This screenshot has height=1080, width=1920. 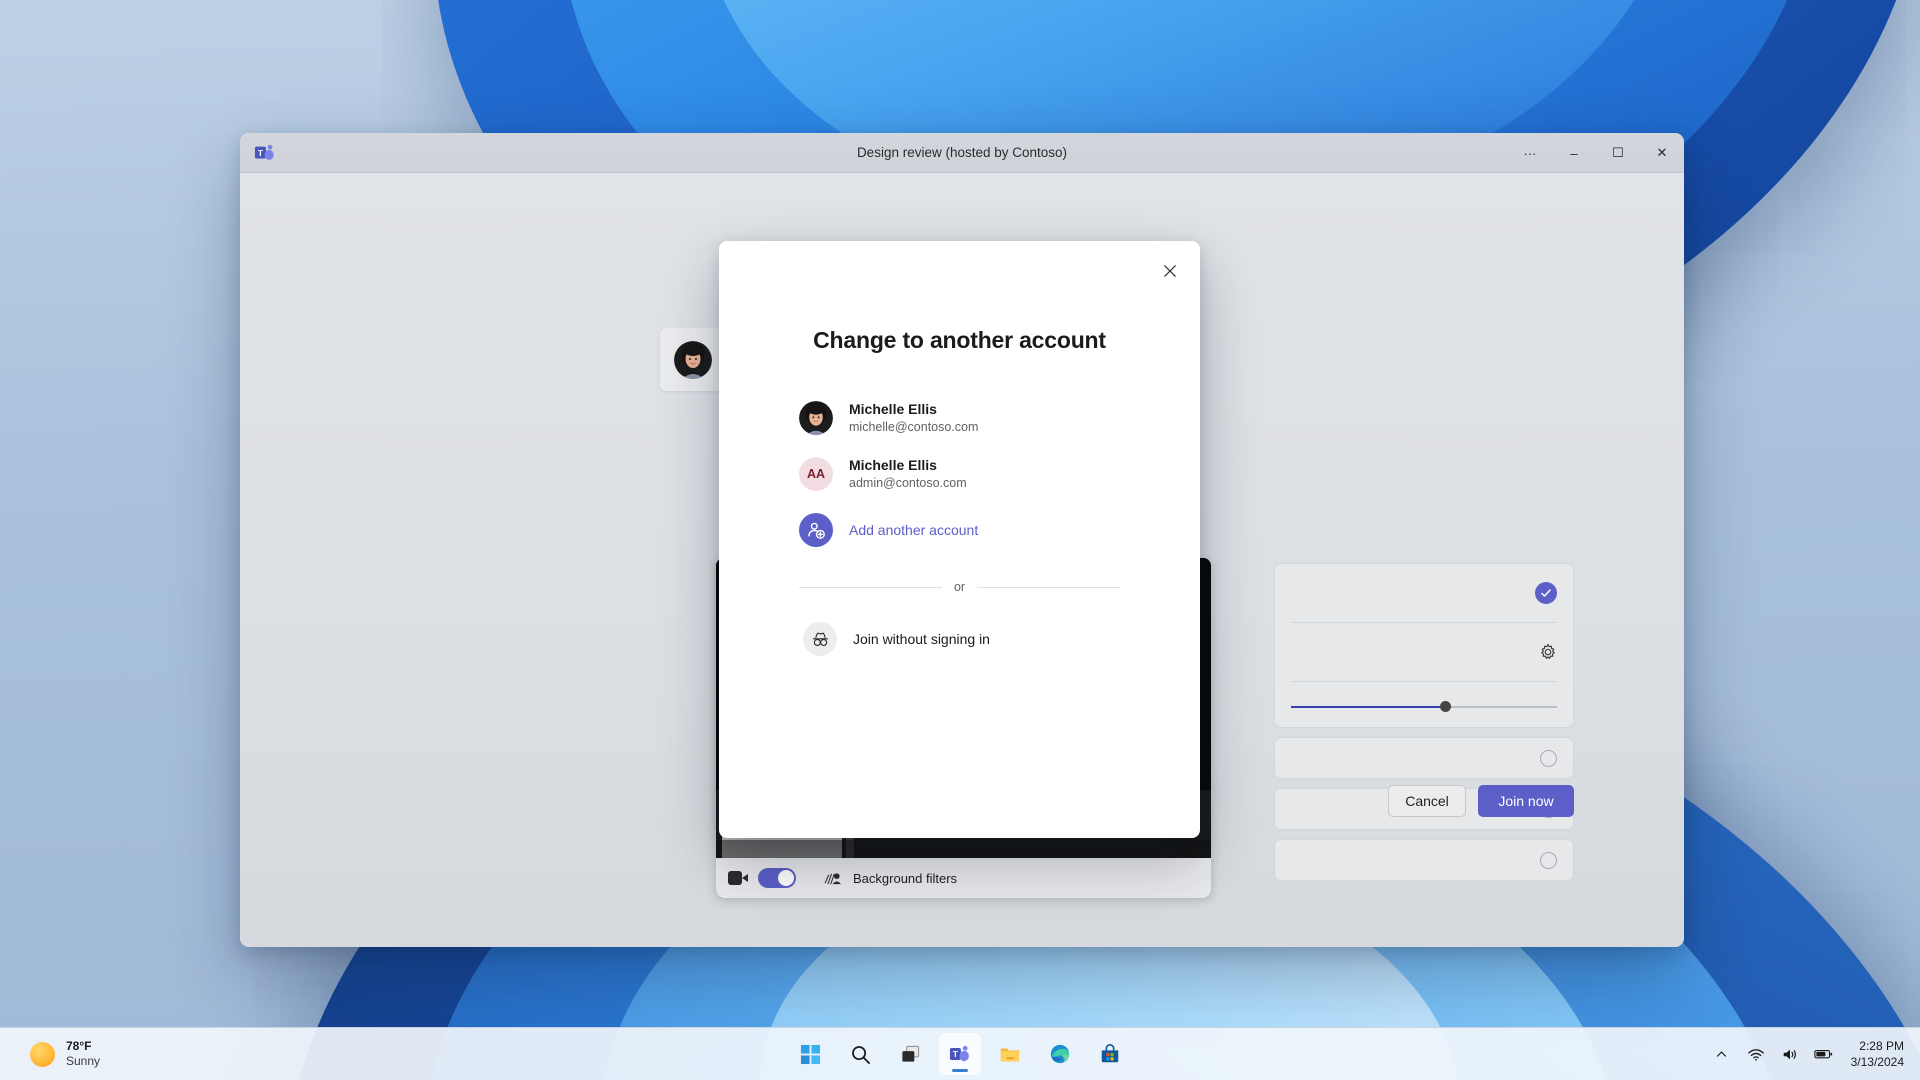 I want to click on list-item: Michelle Ellis michelle@contoso.com, so click(x=959, y=418).